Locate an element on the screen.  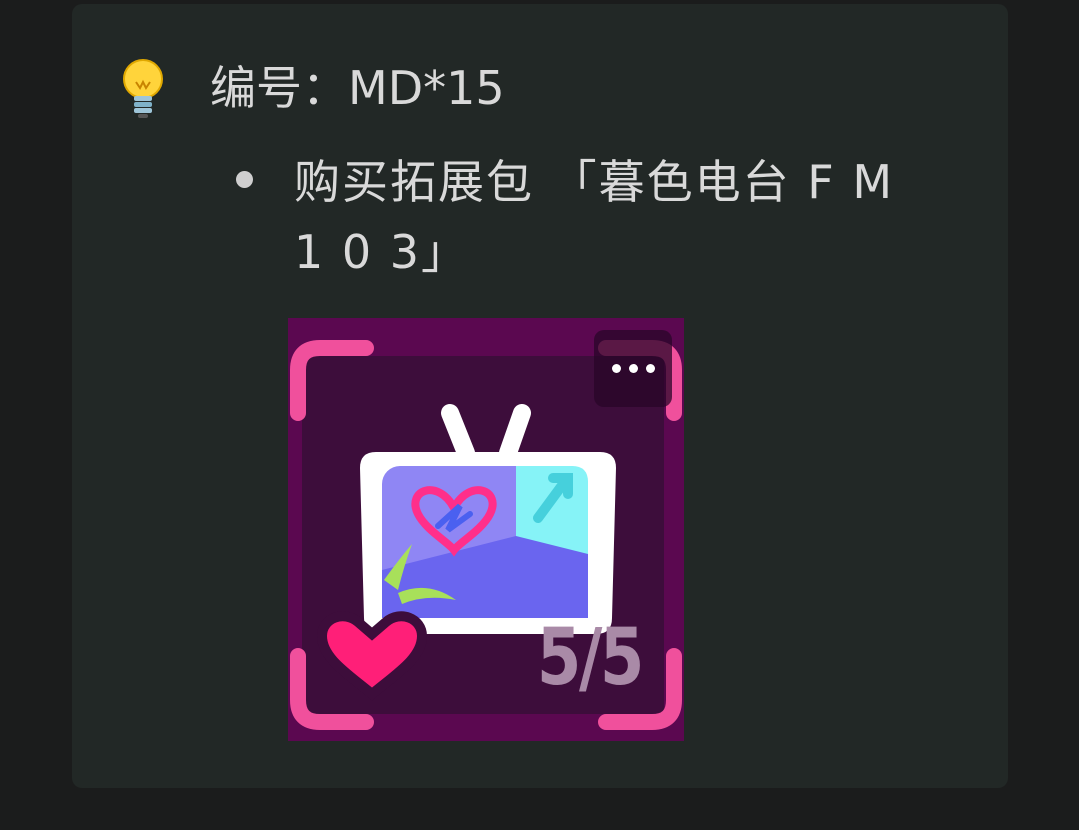
serial-number-heading: 编号：MD*15 is located at coordinates (357, 88).